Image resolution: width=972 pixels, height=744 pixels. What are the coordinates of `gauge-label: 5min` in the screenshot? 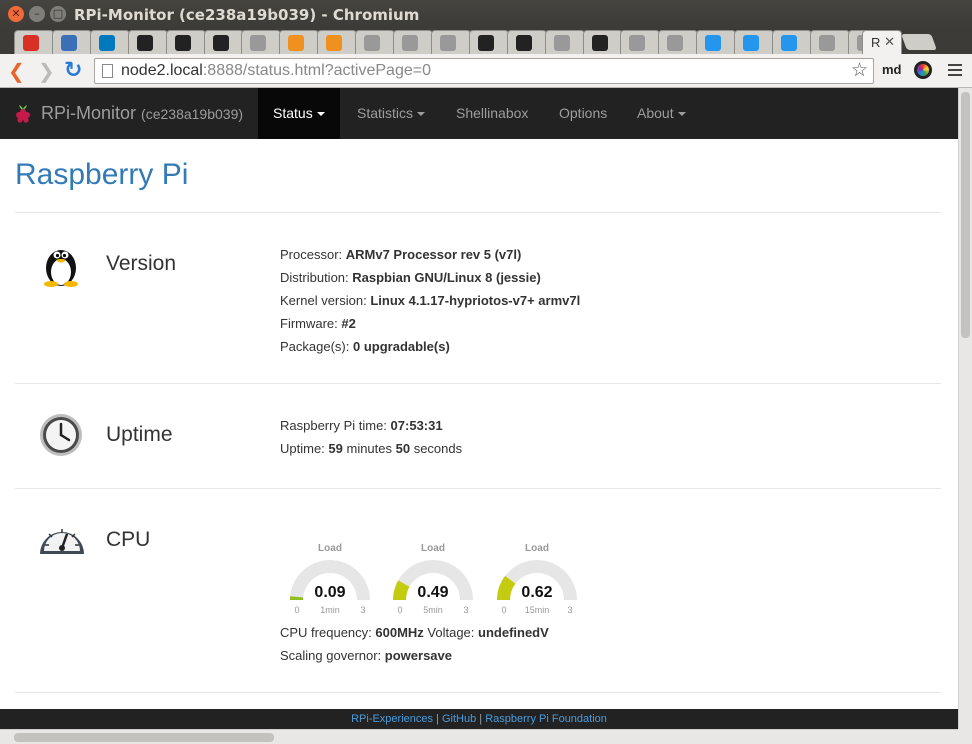 It's located at (433, 609).